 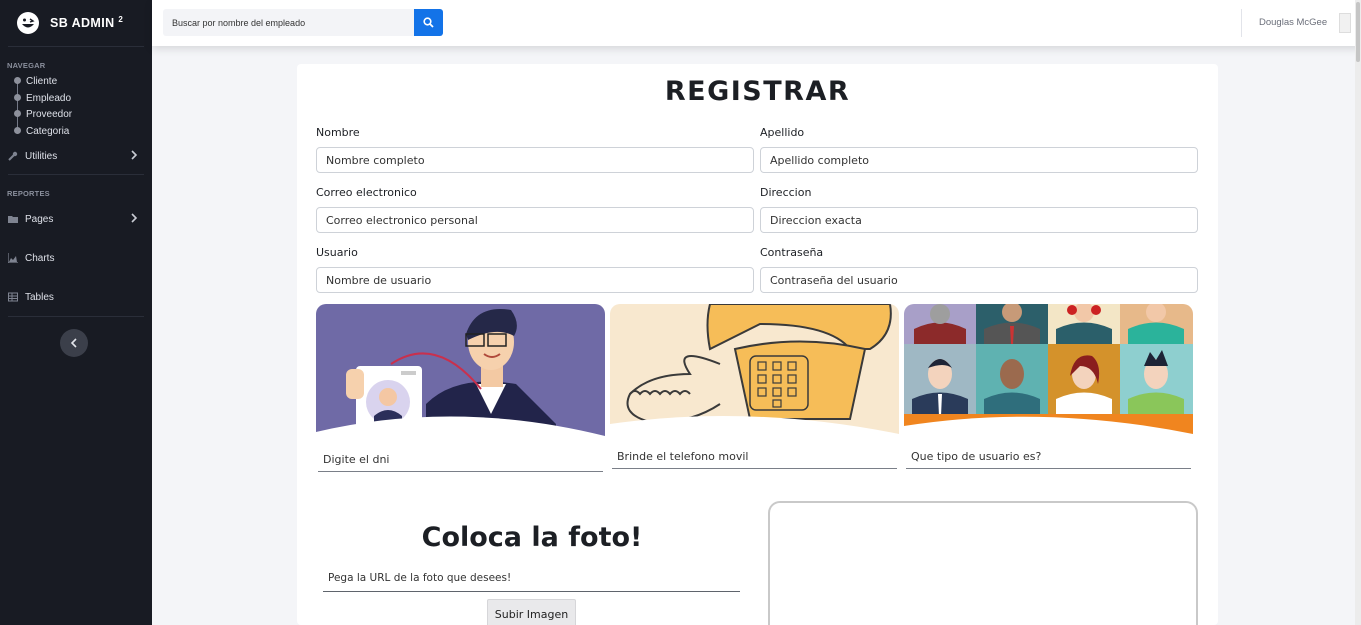 I want to click on topbar: Douglas McGee, so click(x=756, y=23).